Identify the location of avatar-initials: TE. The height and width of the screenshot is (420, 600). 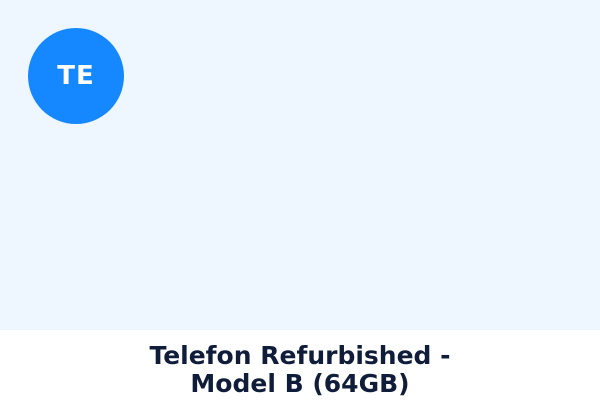
(76, 76).